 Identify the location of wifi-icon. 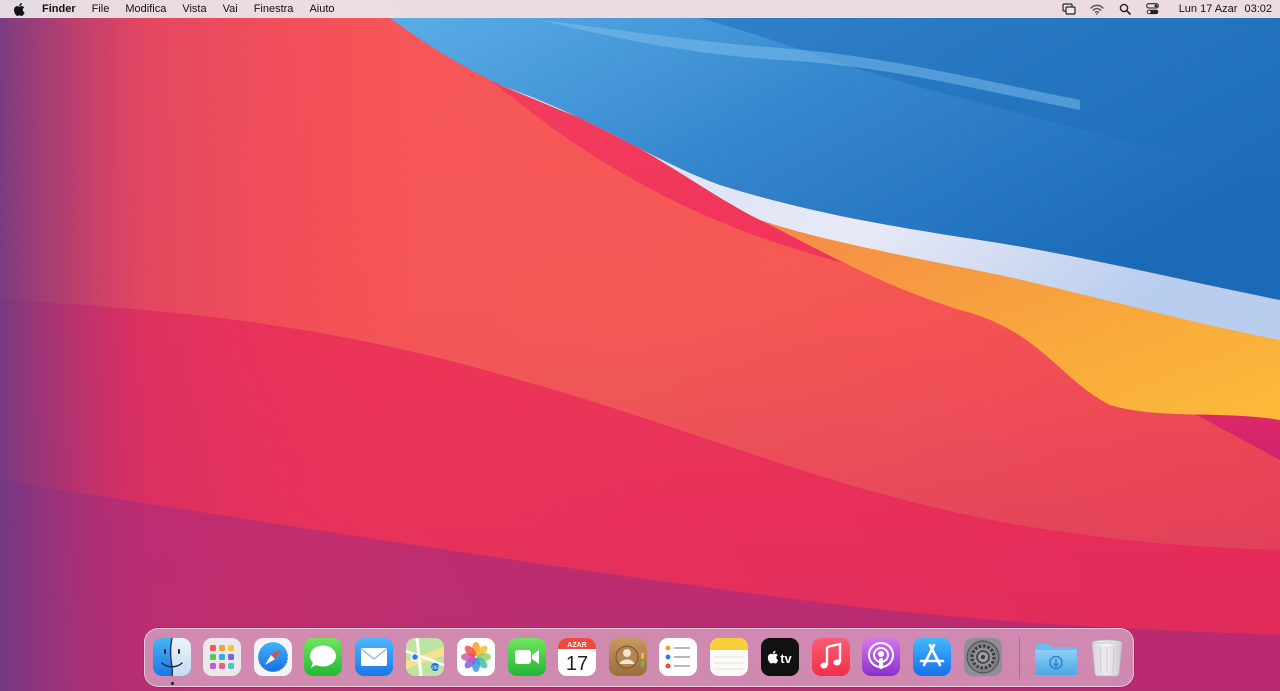
(1097, 9).